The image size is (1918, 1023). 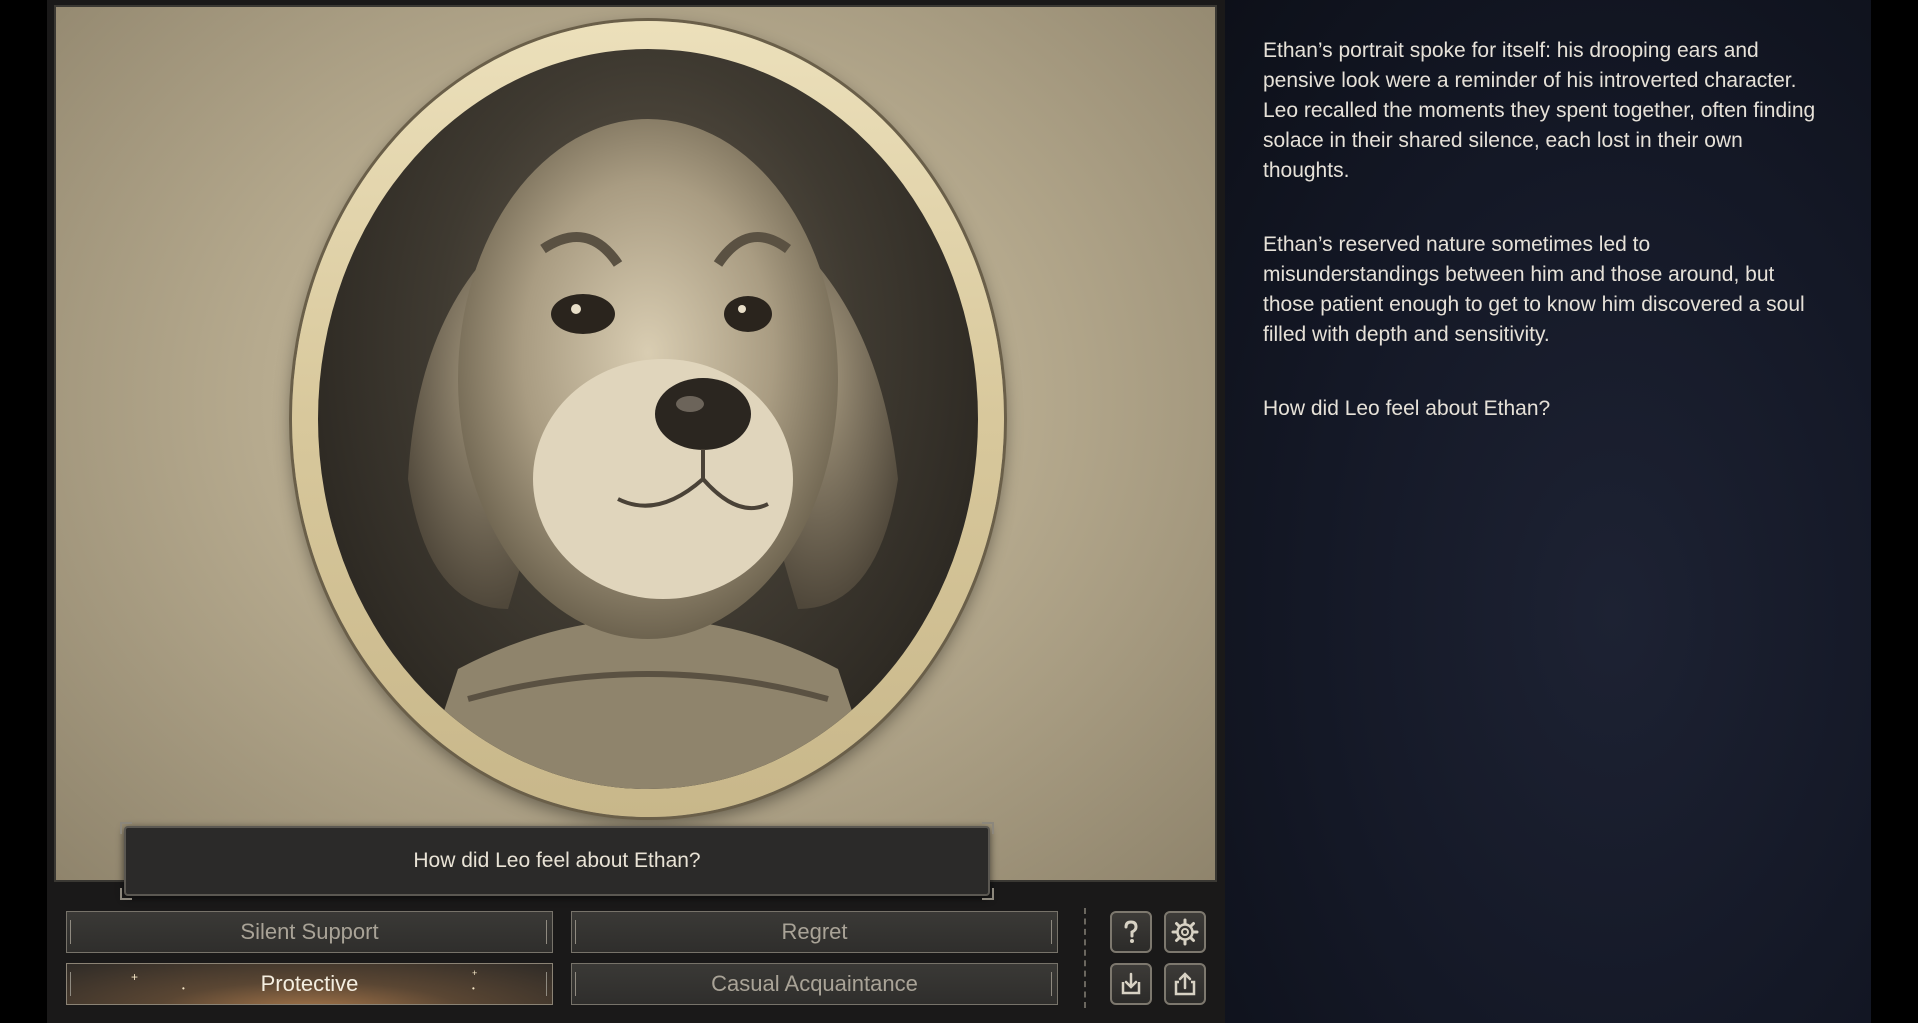 I want to click on narrative-question: How did Leo feel about Ethan?, so click(x=1407, y=408).